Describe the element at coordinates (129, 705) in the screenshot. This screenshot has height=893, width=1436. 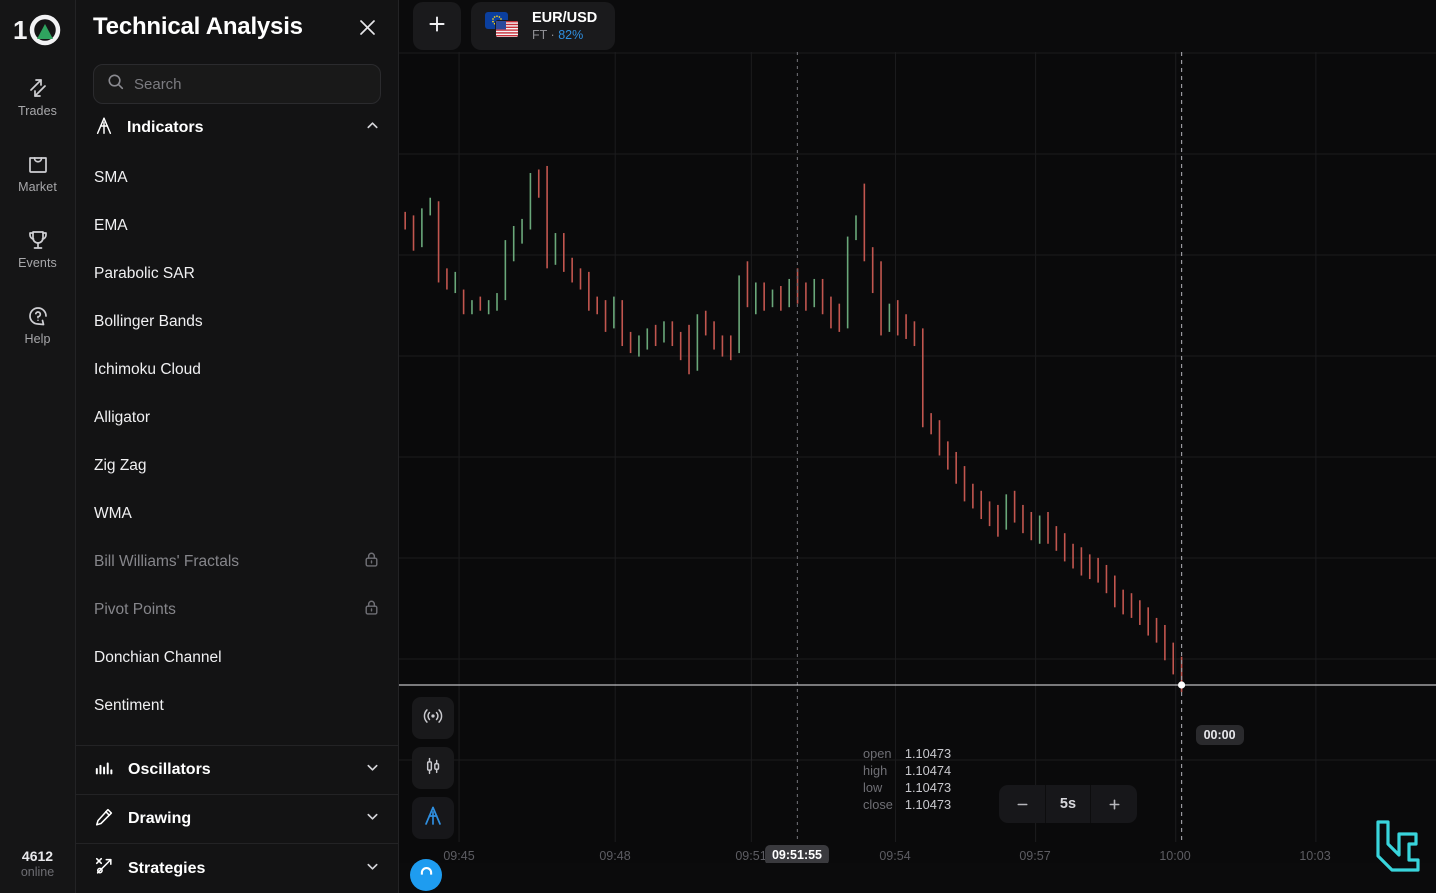
I see `indicator-item-label: Sentiment` at that location.